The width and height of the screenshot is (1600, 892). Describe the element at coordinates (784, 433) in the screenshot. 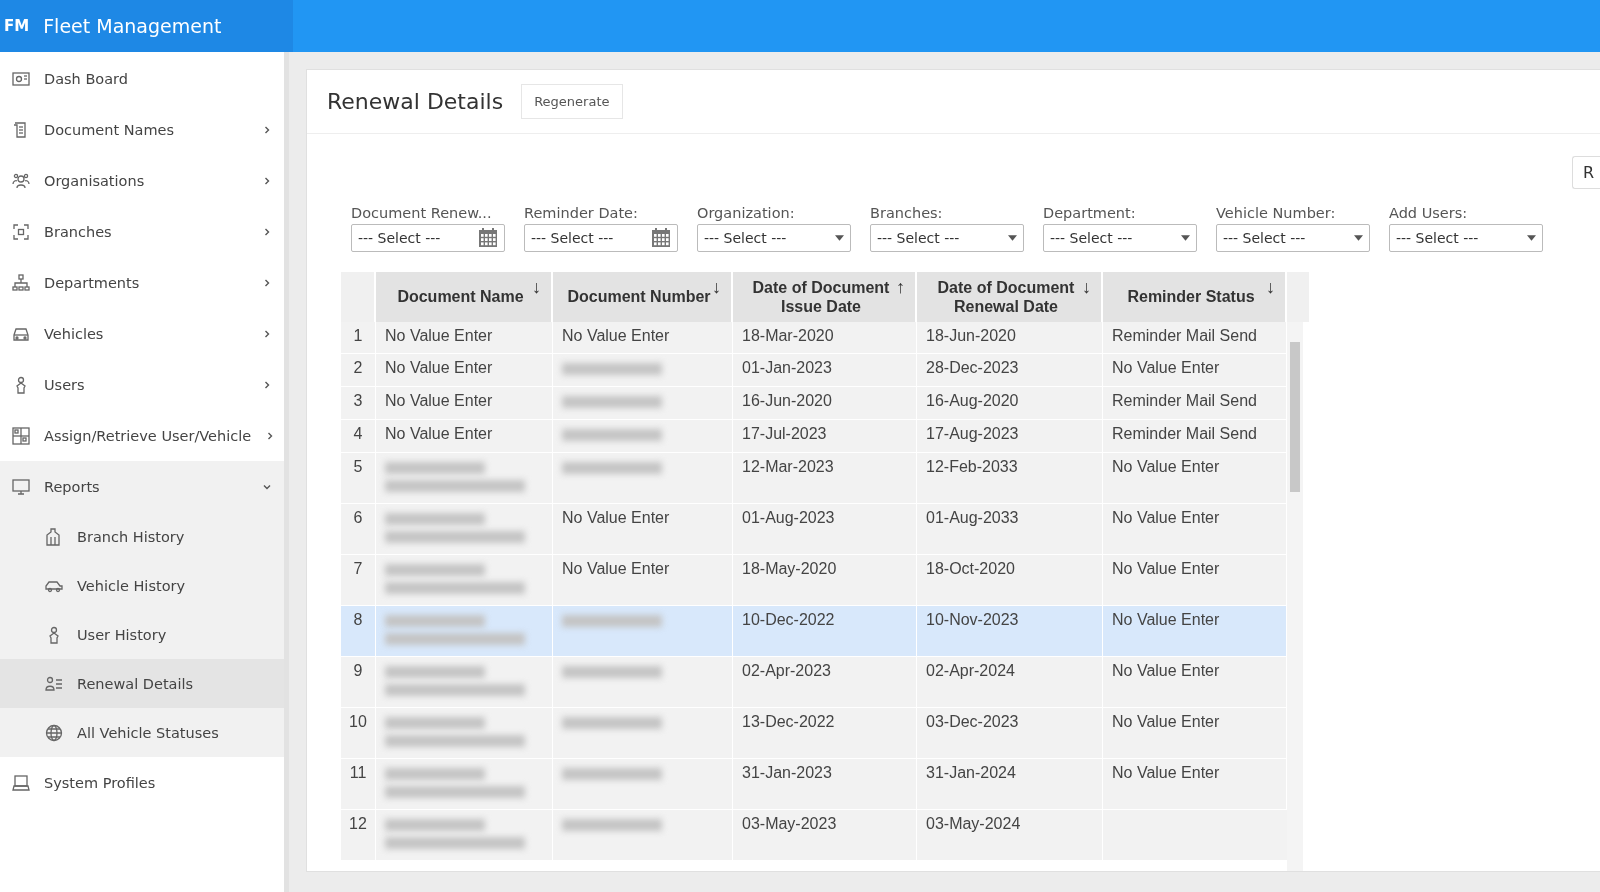

I see `table-cell: 17-Jul-2023` at that location.